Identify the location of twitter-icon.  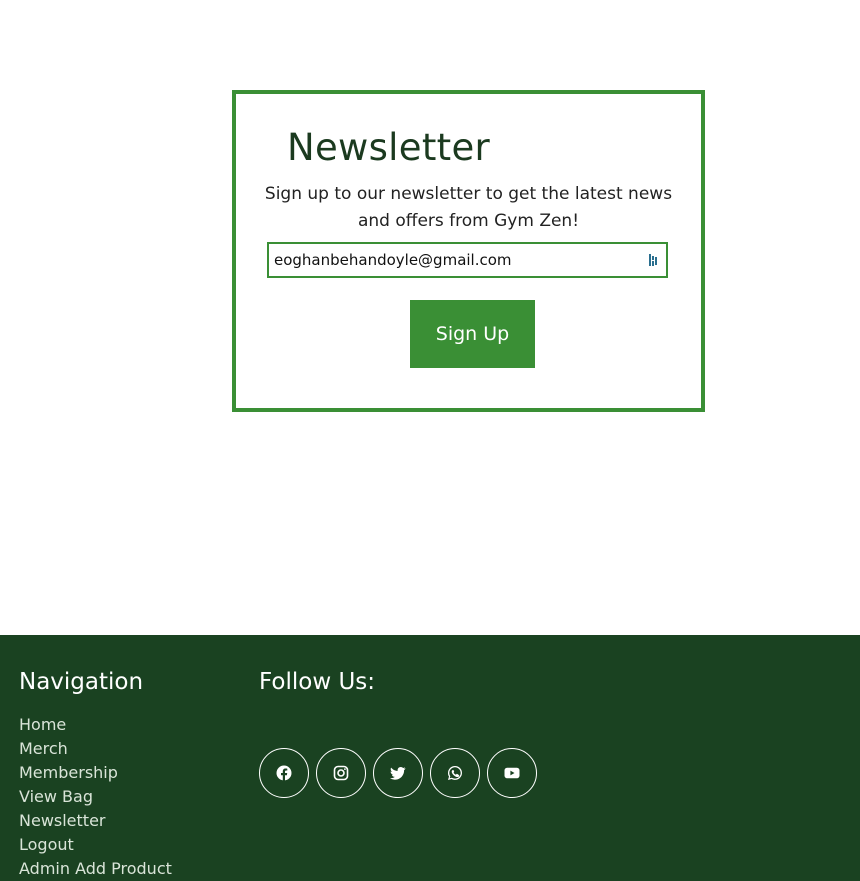
(398, 773).